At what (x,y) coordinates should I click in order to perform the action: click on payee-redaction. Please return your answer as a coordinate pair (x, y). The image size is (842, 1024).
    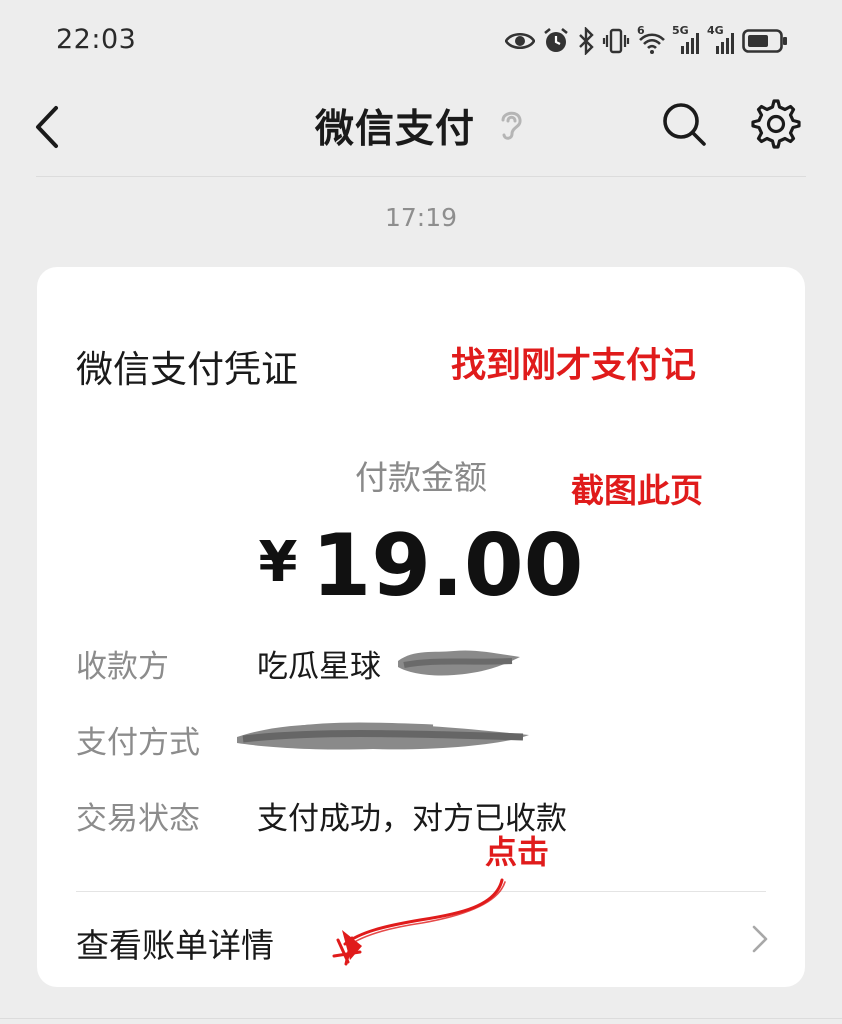
    Looking at the image, I should click on (459, 663).